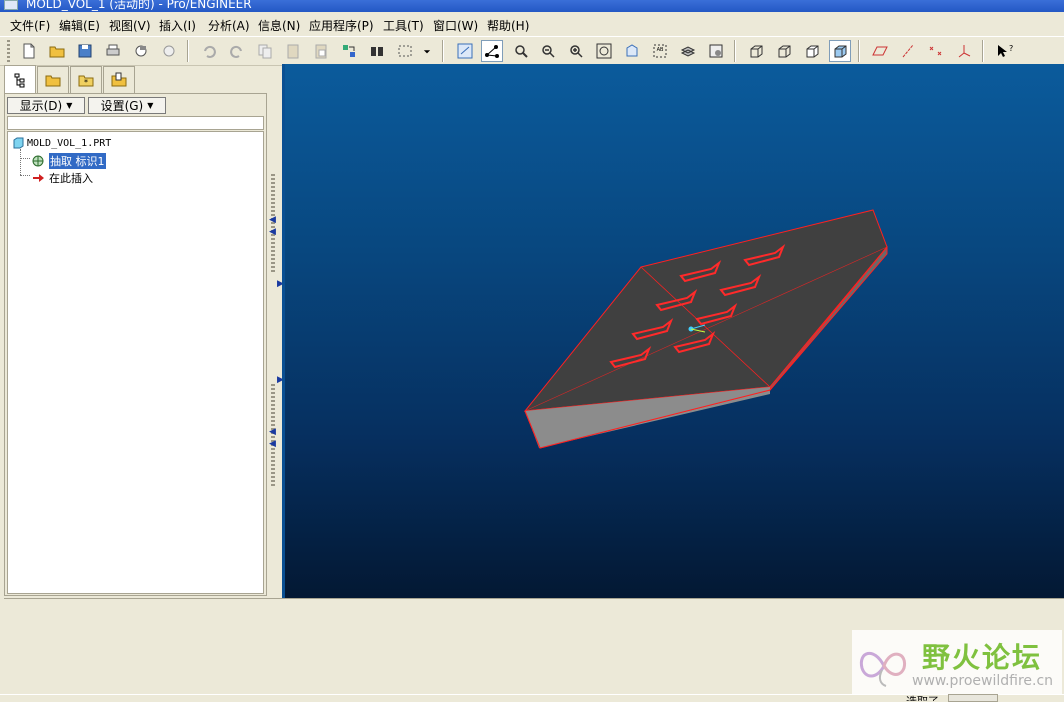 Image resolution: width=1064 pixels, height=702 pixels. I want to click on model-tree-icon, so click(19, 80).